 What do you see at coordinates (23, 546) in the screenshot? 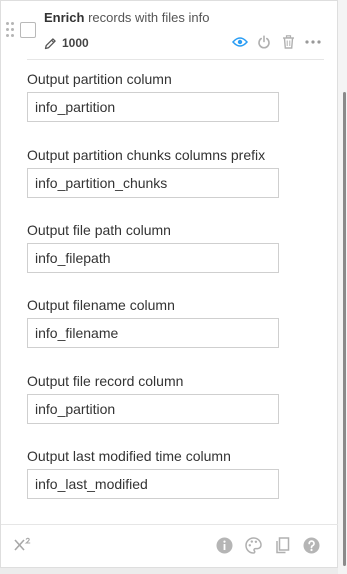
I see `superscript-icon` at bounding box center [23, 546].